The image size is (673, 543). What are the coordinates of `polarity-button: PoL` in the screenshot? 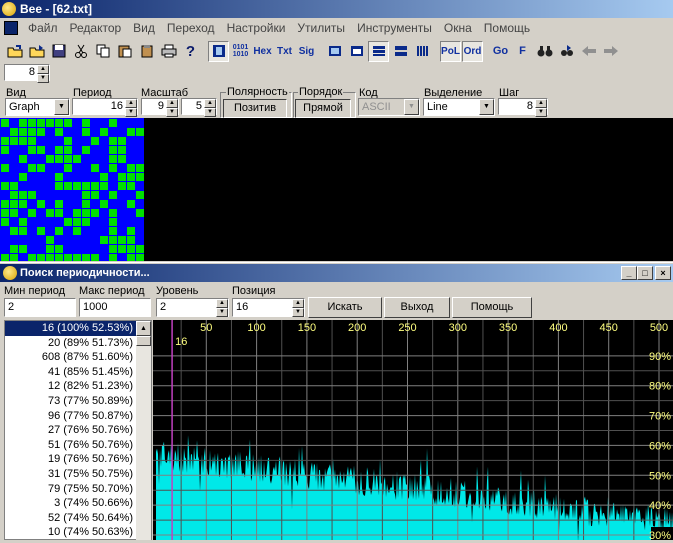 It's located at (450, 51).